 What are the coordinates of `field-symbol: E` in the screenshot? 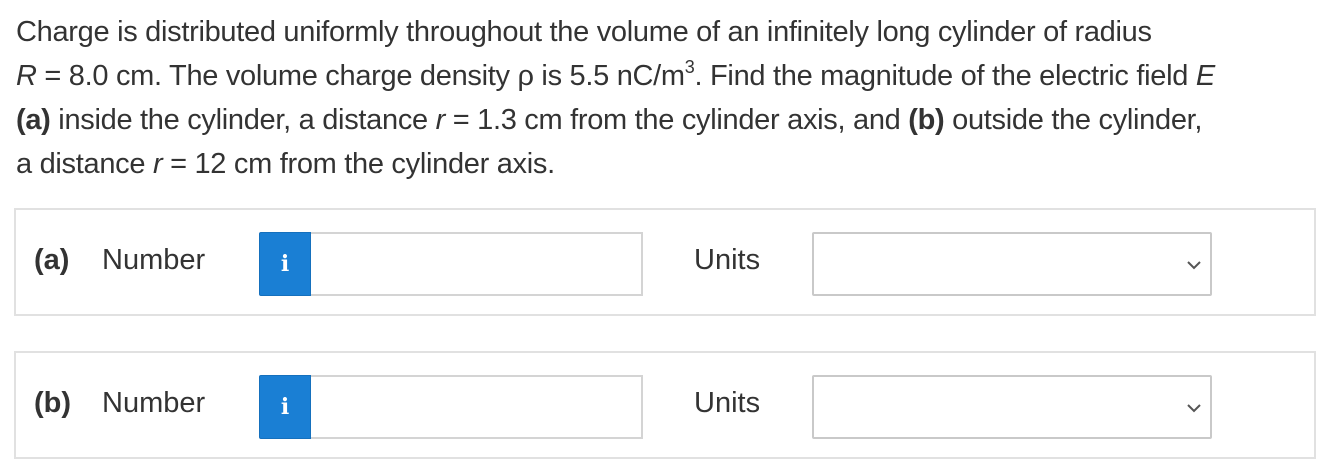 It's located at (1205, 76).